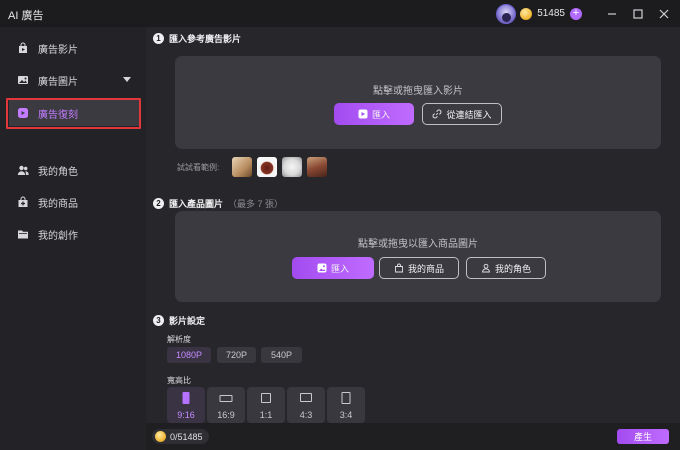  What do you see at coordinates (363, 114) in the screenshot?
I see `import-icon` at bounding box center [363, 114].